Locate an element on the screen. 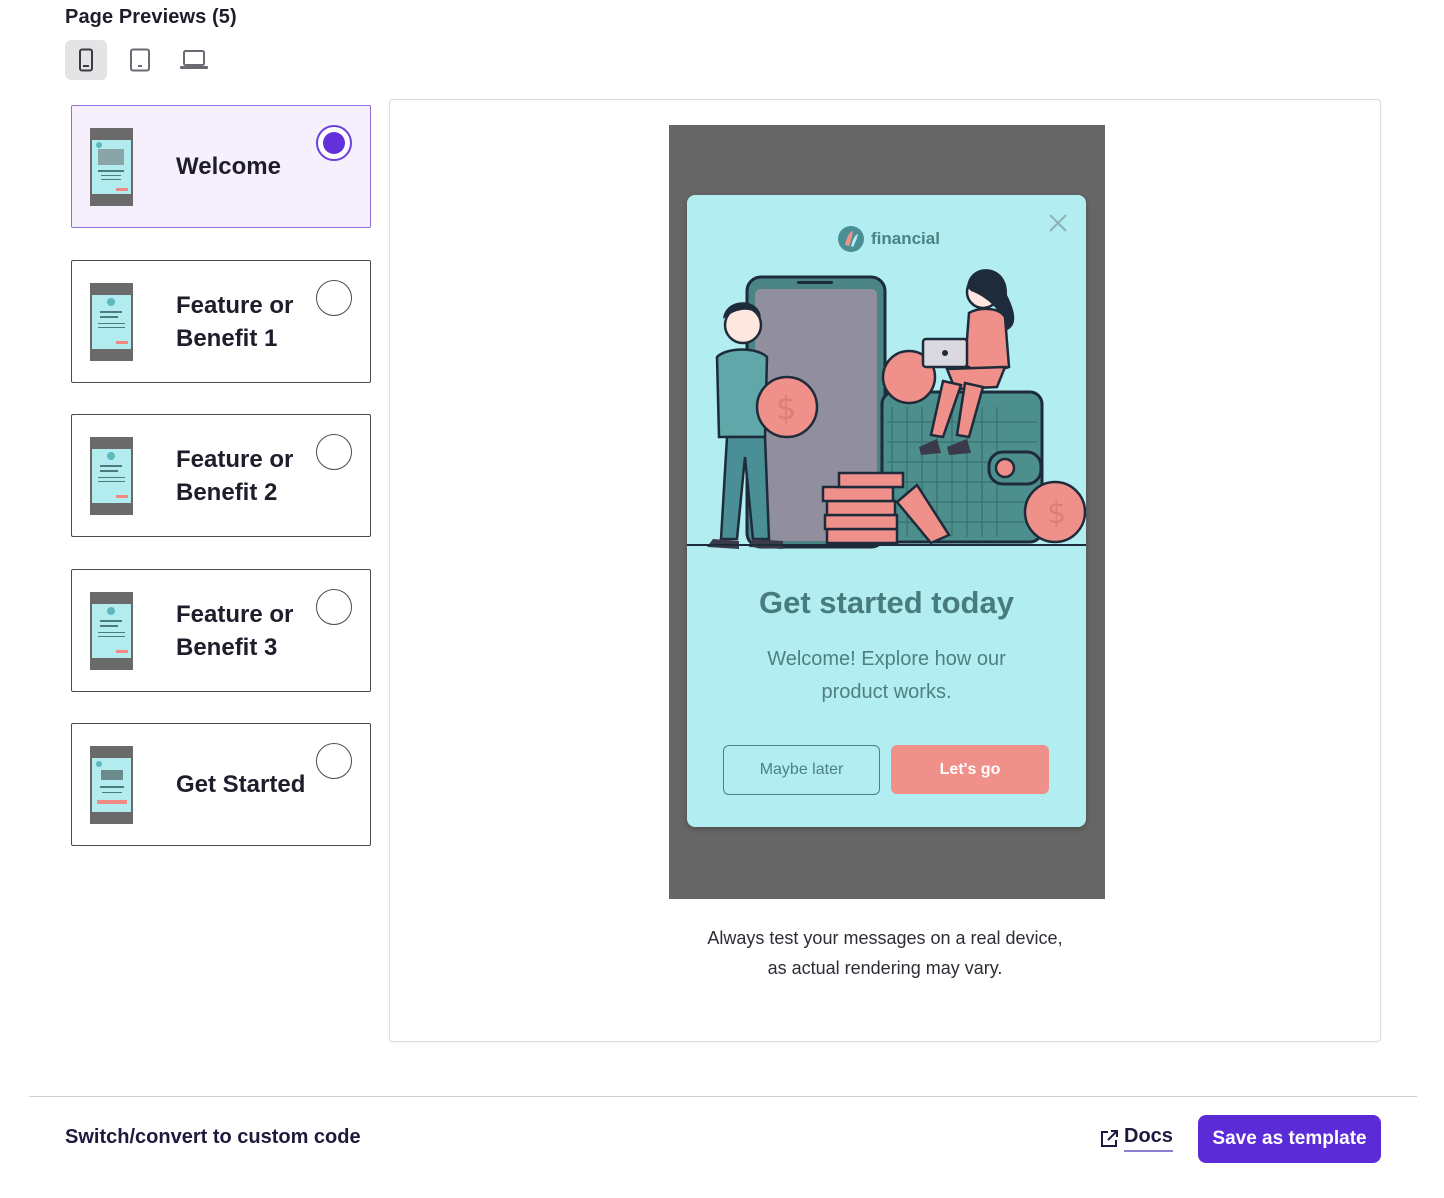 The height and width of the screenshot is (1198, 1444). close-icon is located at coordinates (1058, 223).